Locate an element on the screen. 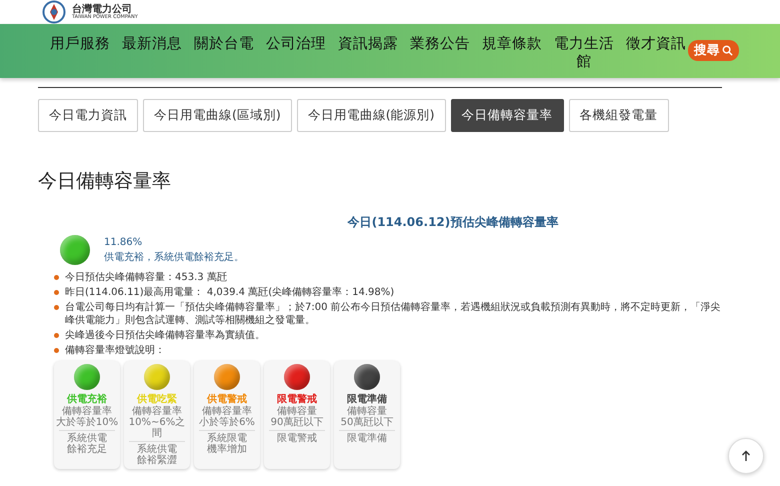  nav-link: 規章條款 is located at coordinates (512, 44).